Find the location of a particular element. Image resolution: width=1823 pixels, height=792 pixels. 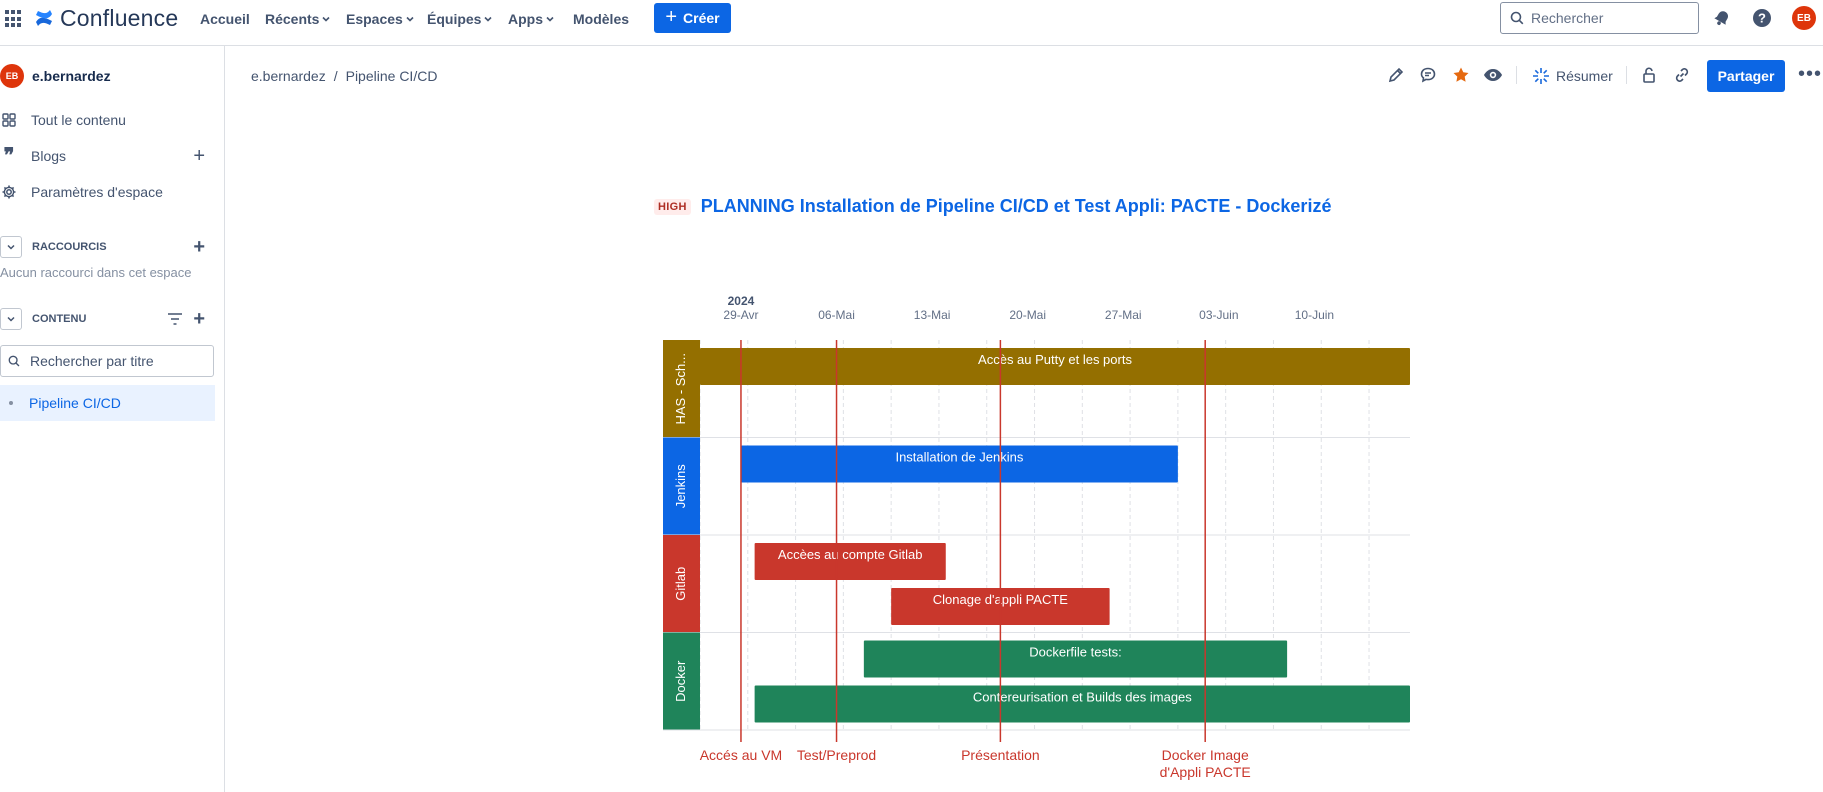

sidebar-item-label: Paramètres d'espace is located at coordinates (97, 192).